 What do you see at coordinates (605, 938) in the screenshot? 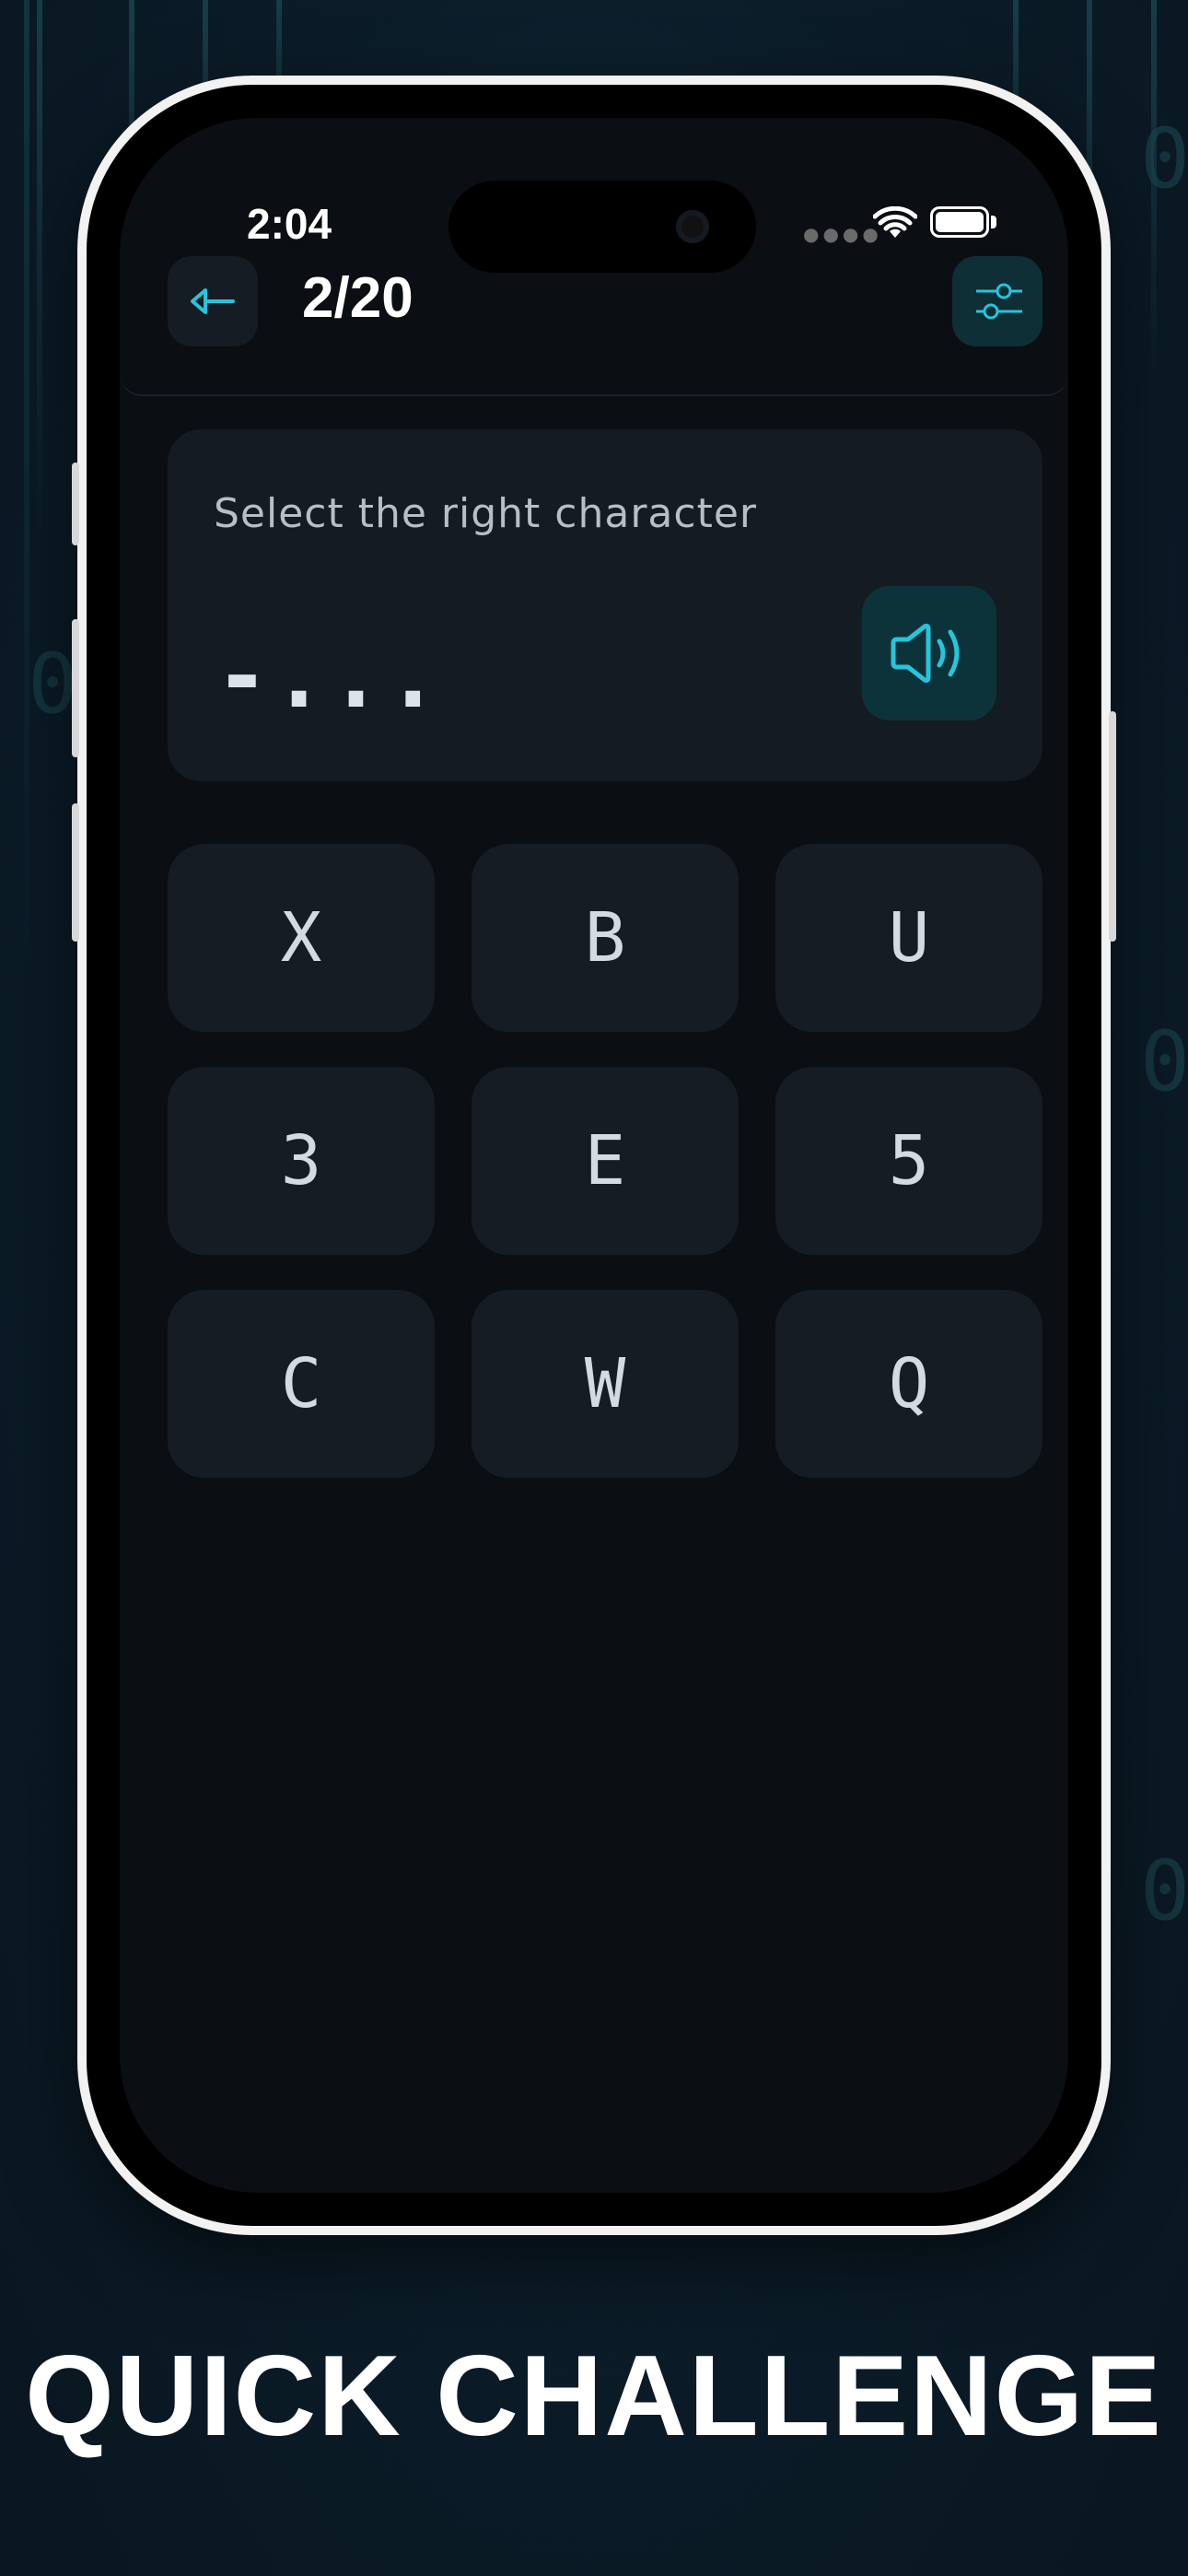
I see `answer-option: B` at bounding box center [605, 938].